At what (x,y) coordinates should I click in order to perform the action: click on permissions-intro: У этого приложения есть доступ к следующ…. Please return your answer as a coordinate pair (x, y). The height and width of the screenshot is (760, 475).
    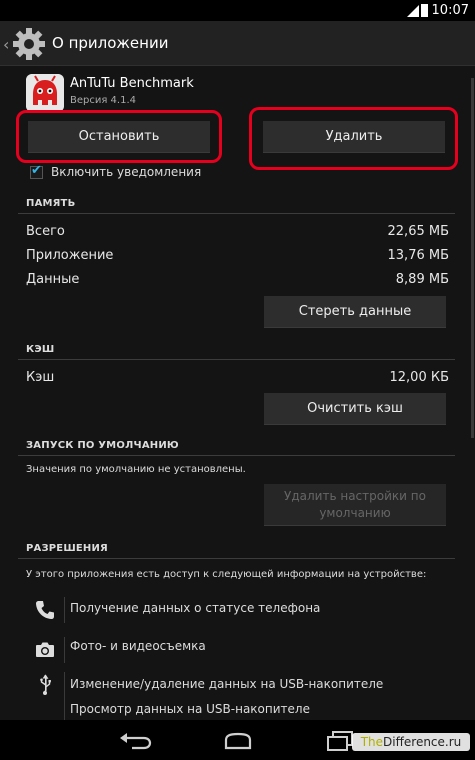
    Looking at the image, I should click on (226, 574).